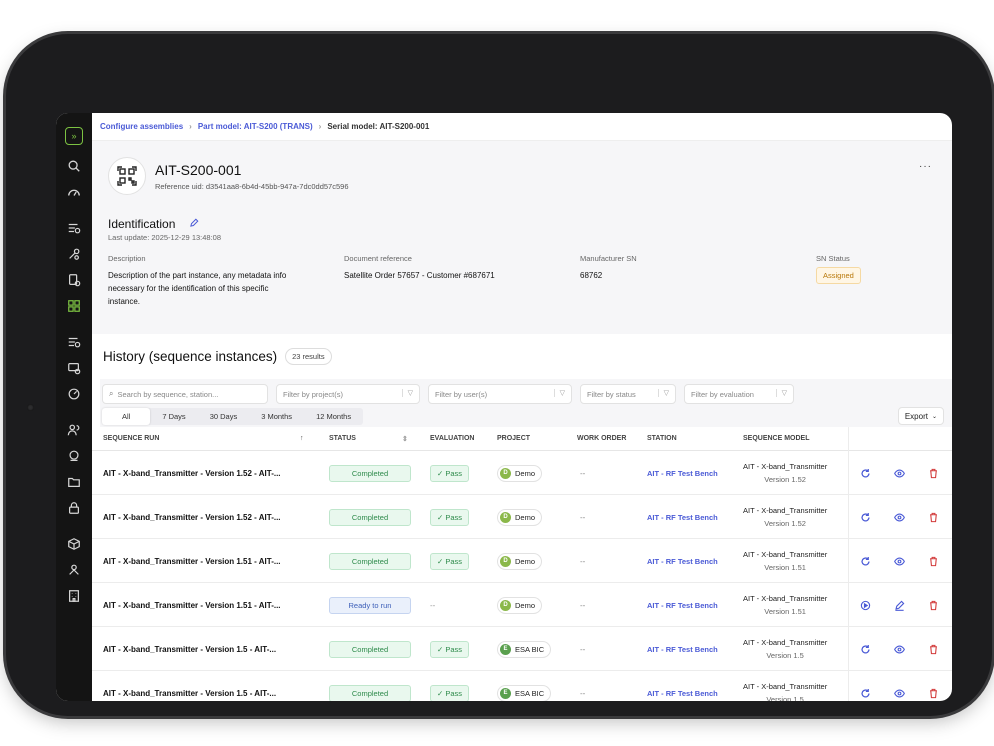  I want to click on col-sequence-model: SEQUENCE MODEL, so click(776, 438).